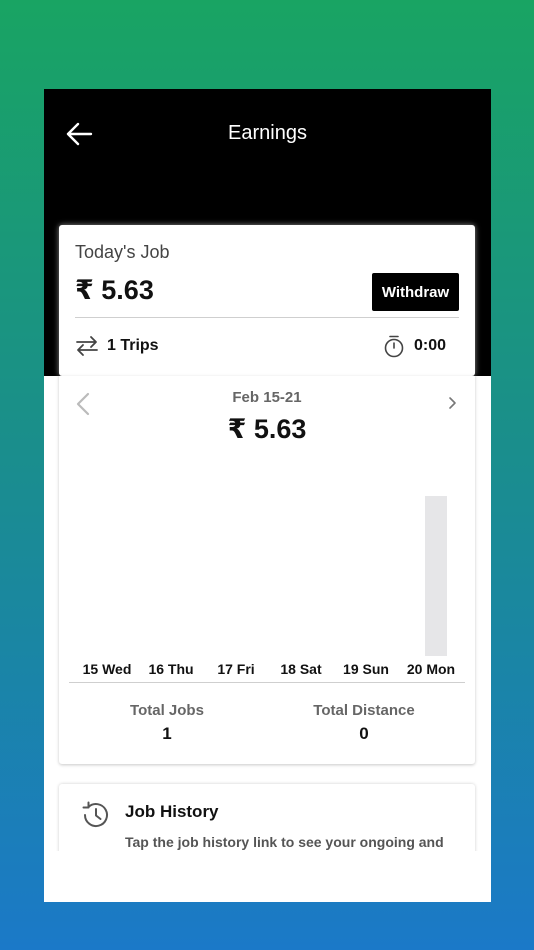 The width and height of the screenshot is (534, 950). Describe the element at coordinates (107, 669) in the screenshot. I see `day-label: 15 Wed` at that location.